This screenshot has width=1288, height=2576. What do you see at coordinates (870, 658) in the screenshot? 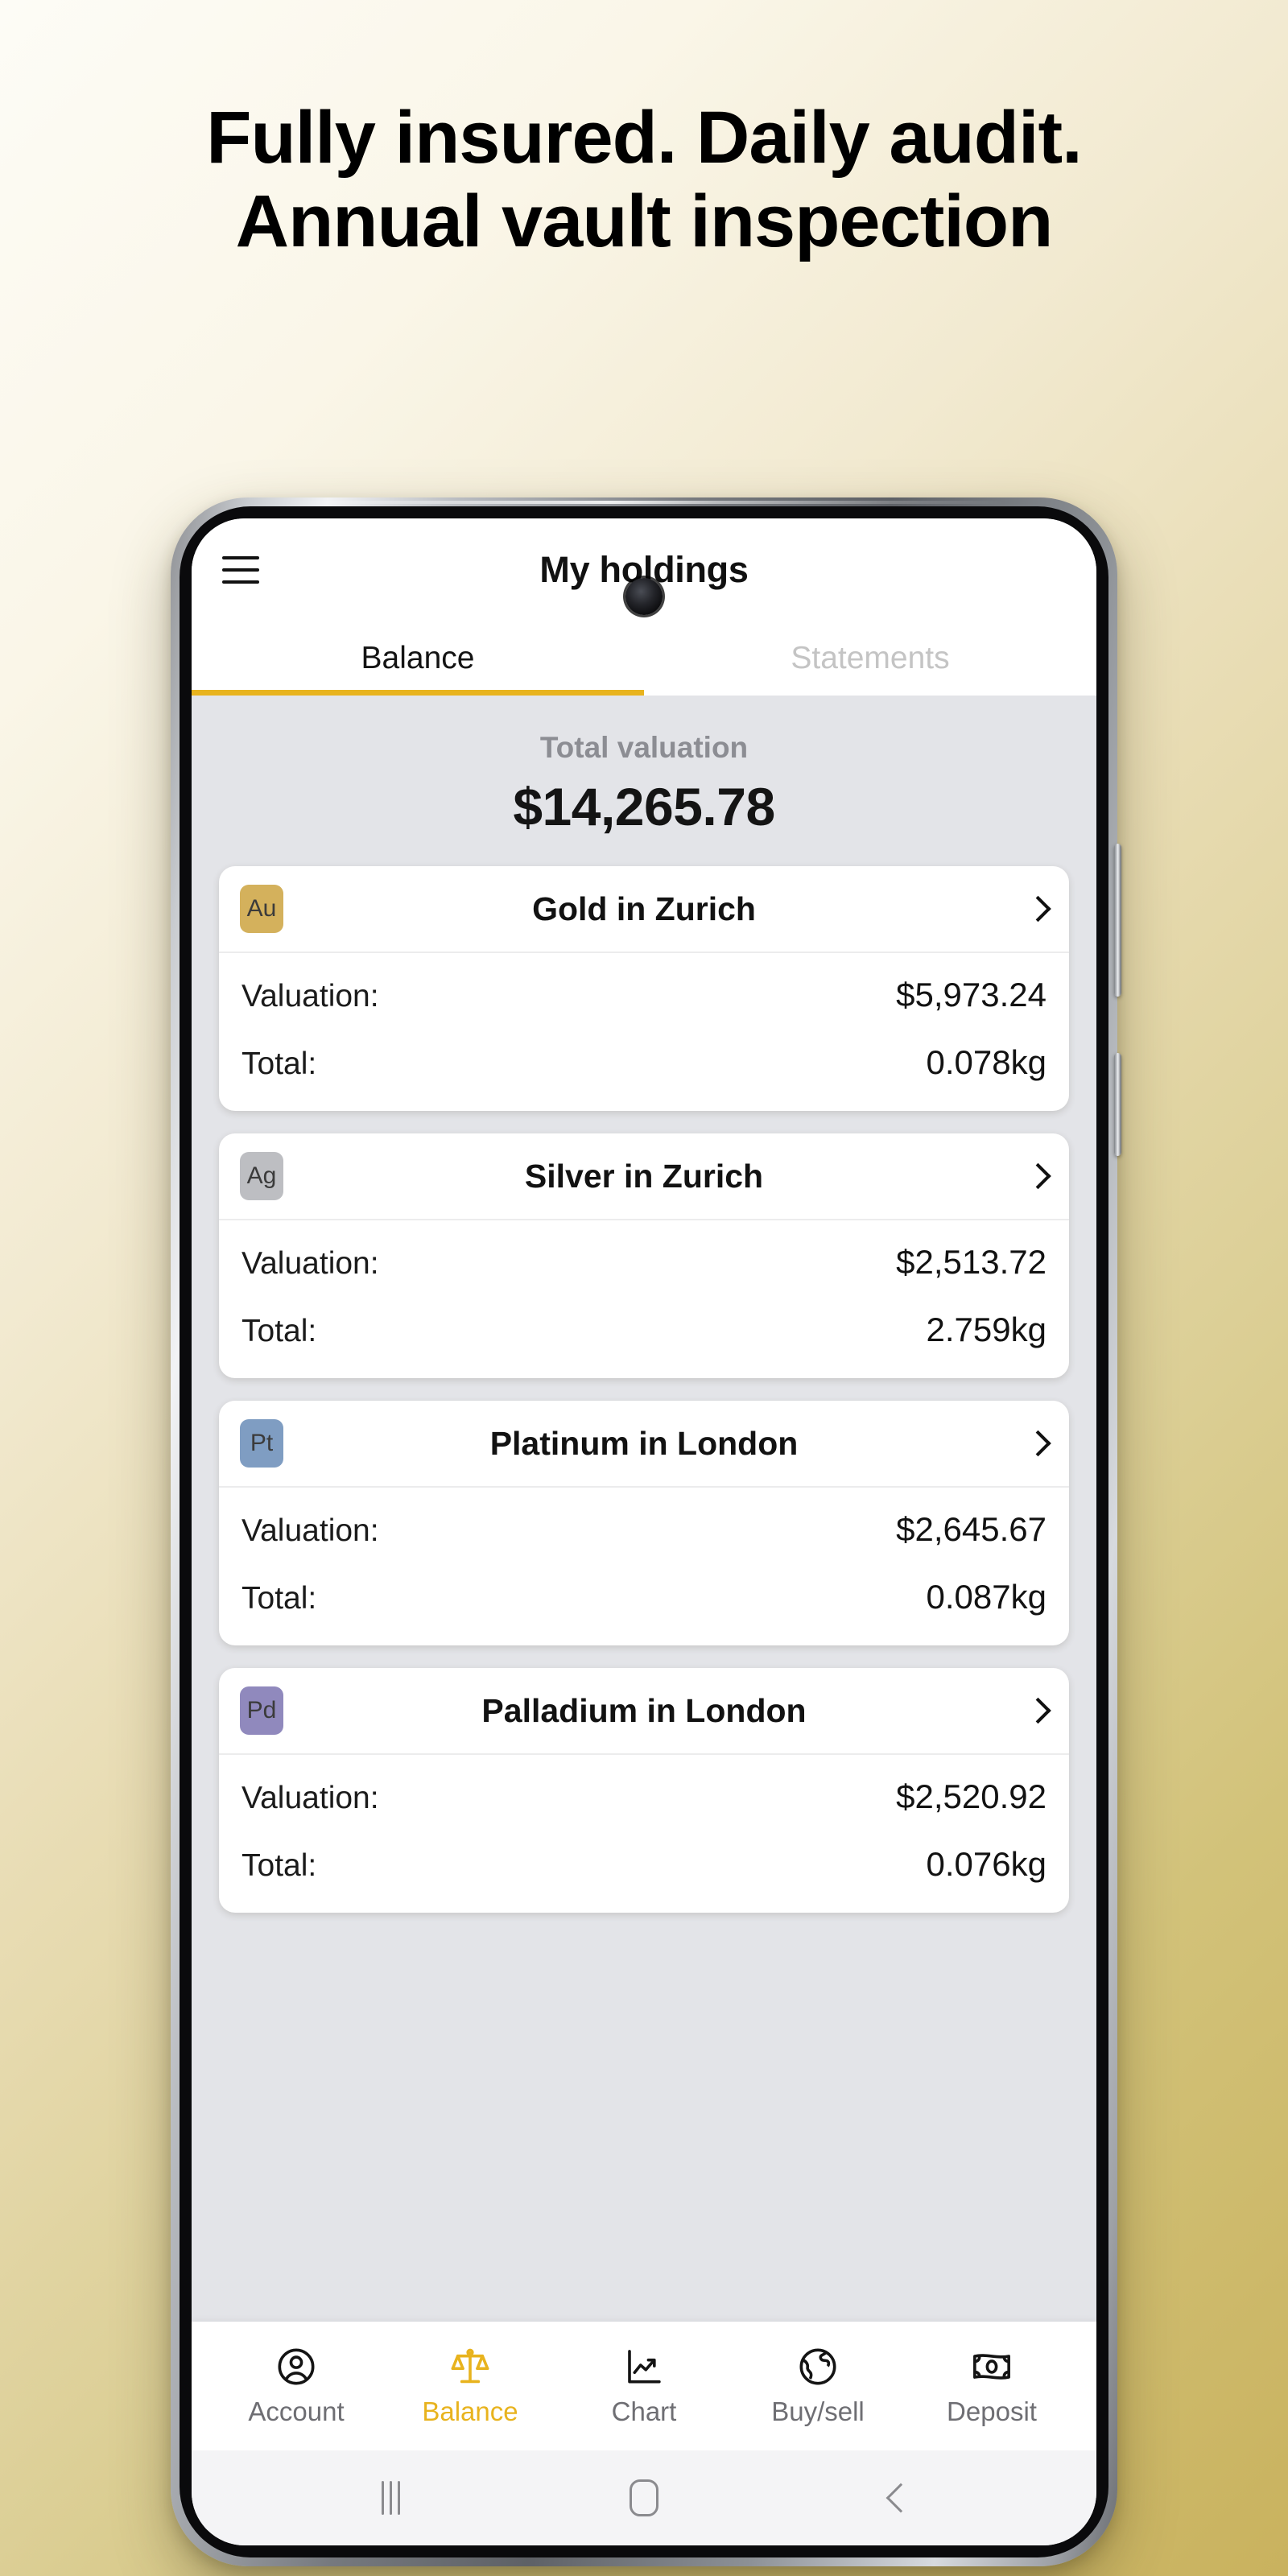
I see `tab-statements: Statements` at bounding box center [870, 658].